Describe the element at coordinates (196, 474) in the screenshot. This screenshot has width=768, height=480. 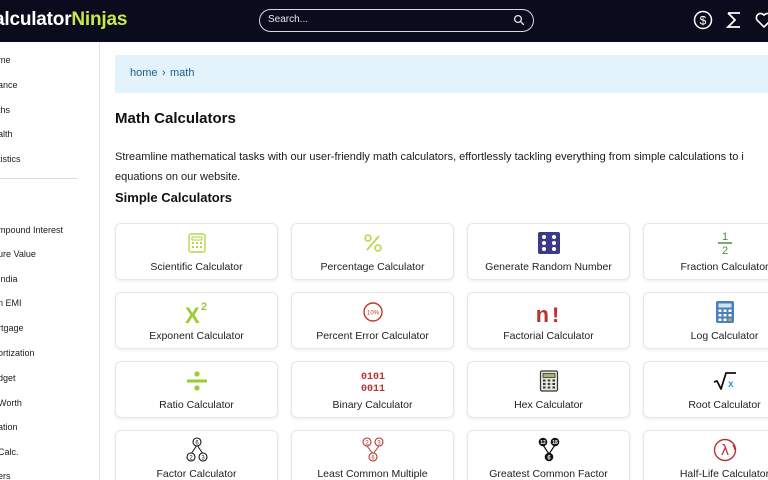
I see `card-label: Factor Calculator` at that location.